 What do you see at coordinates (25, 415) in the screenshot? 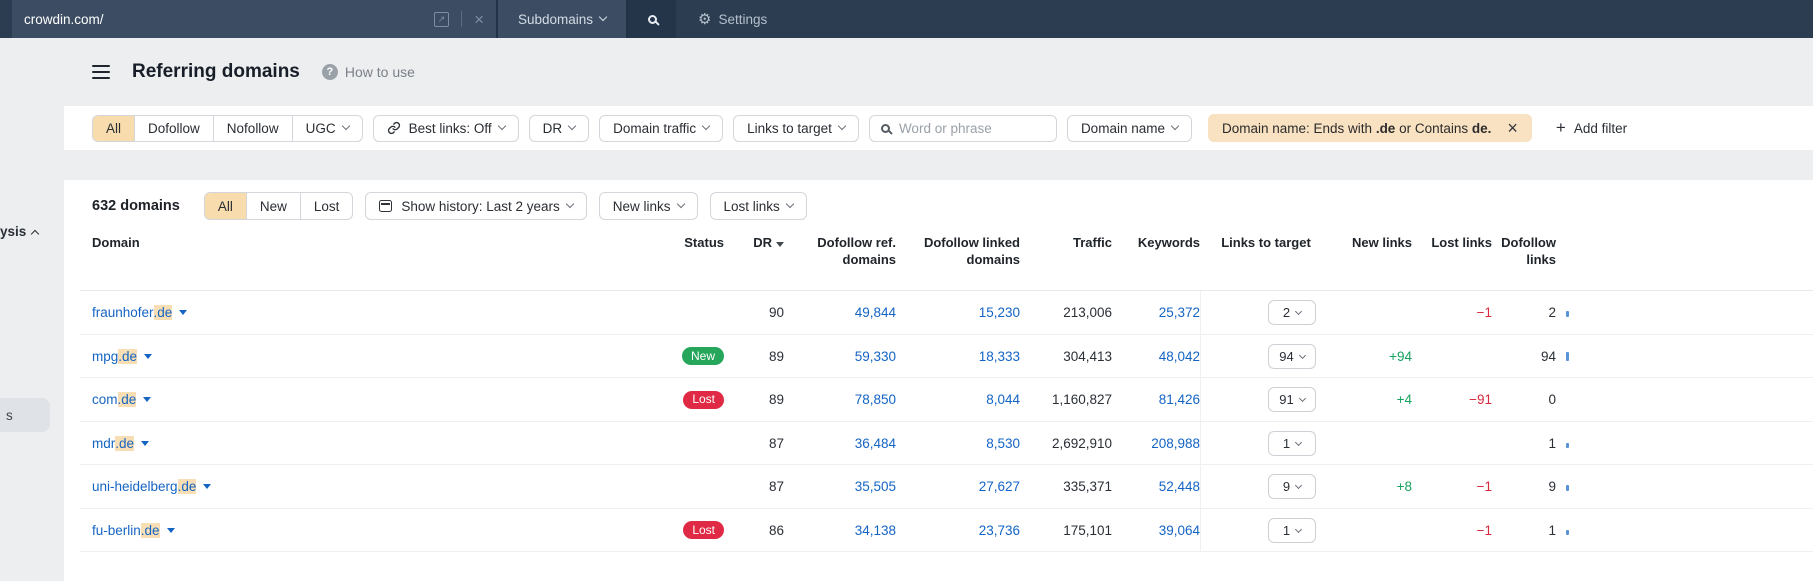
I see `sidebar-item-partial: s` at bounding box center [25, 415].